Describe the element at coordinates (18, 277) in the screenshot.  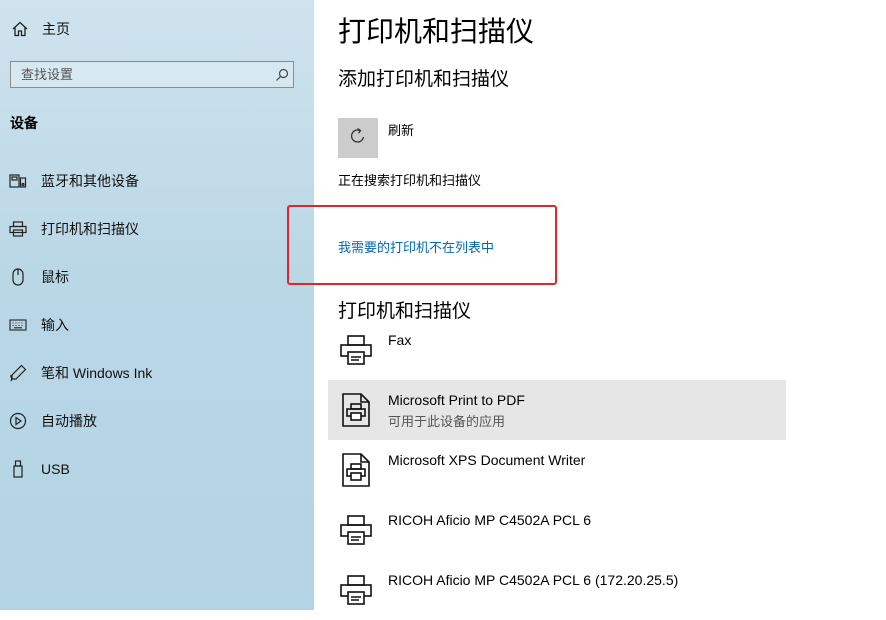
I see `mouse-icon` at that location.